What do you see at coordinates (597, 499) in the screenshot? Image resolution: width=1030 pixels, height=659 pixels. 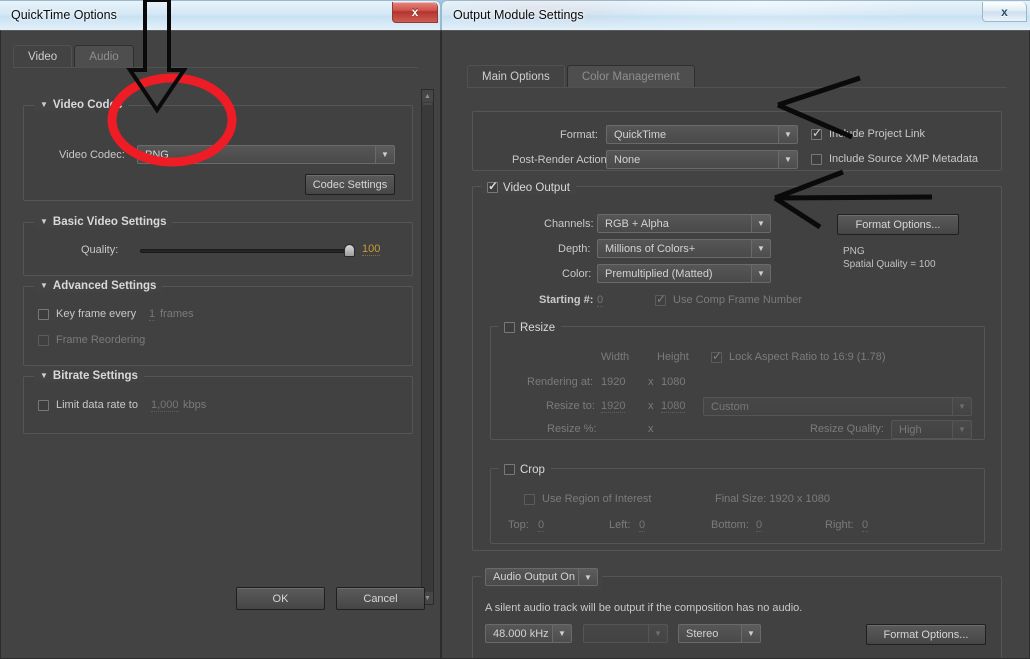 I see `use-region-of-interest-label: Use Region of Interest` at bounding box center [597, 499].